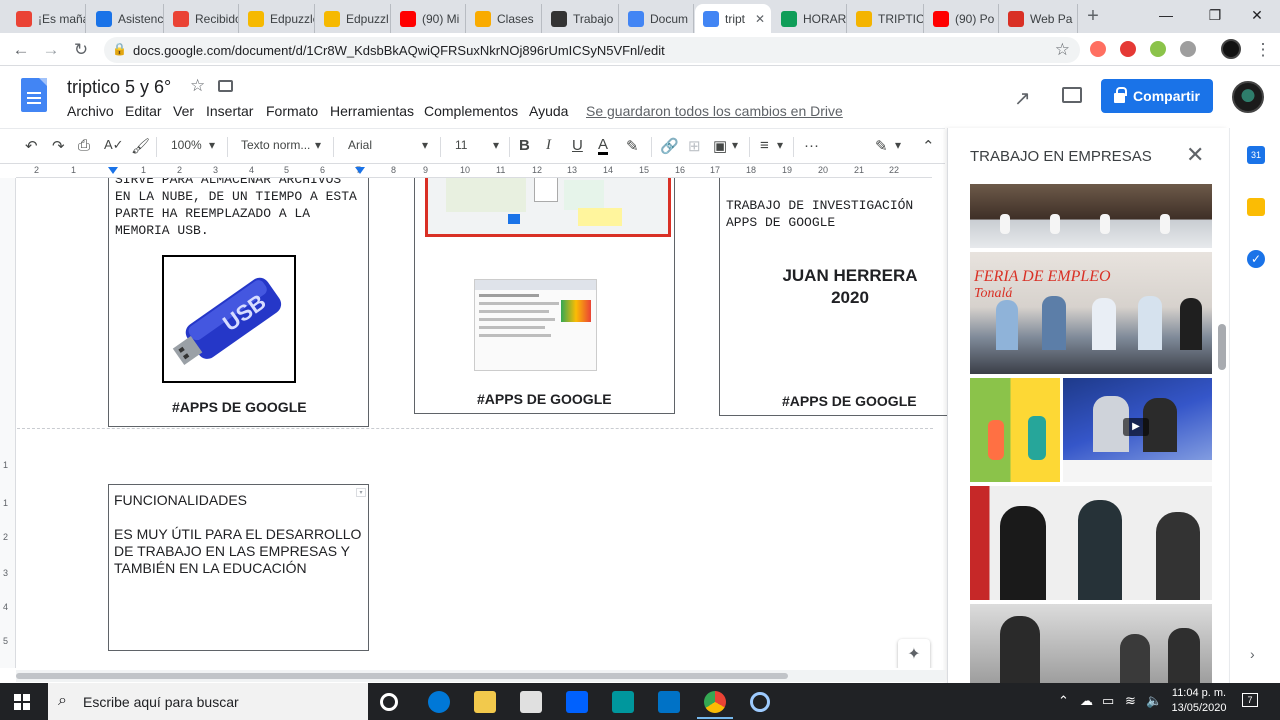 The height and width of the screenshot is (720, 1280). Describe the element at coordinates (360, 145) in the screenshot. I see `font-select: Arial` at that location.